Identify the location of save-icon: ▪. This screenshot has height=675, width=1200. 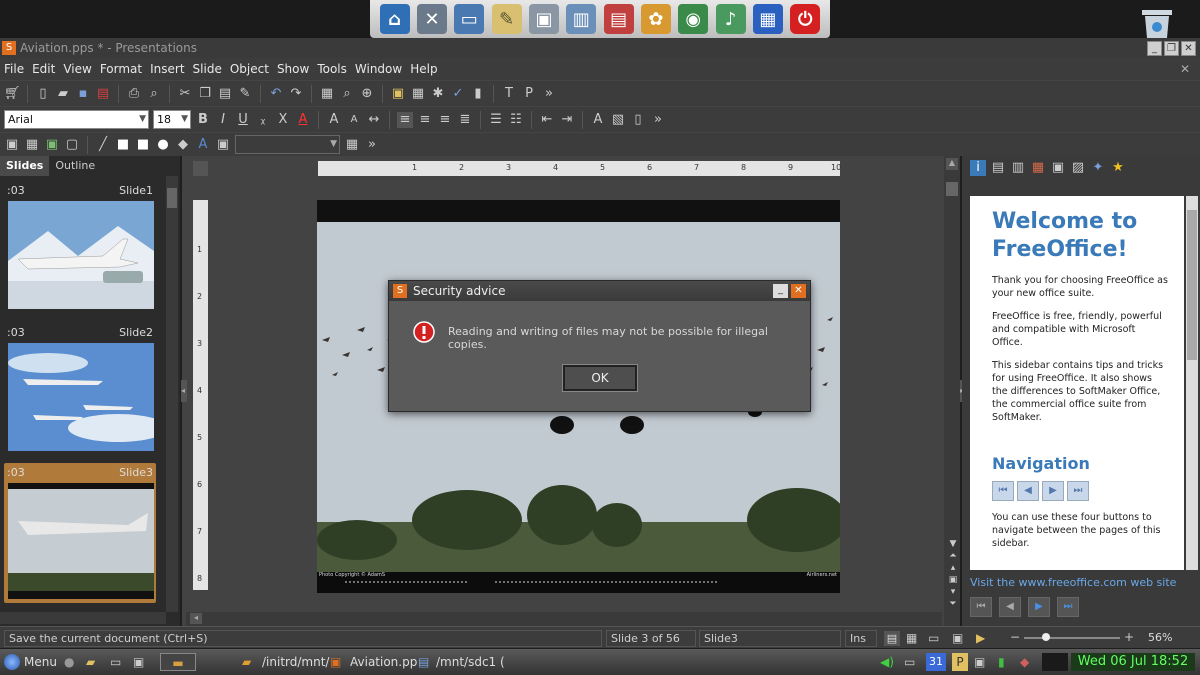
(83, 94).